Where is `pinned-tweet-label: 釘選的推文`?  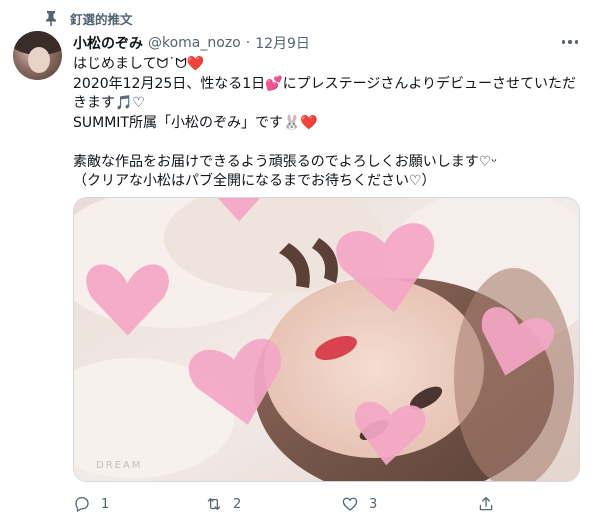
pinned-tweet-label: 釘選的推文 is located at coordinates (88, 18).